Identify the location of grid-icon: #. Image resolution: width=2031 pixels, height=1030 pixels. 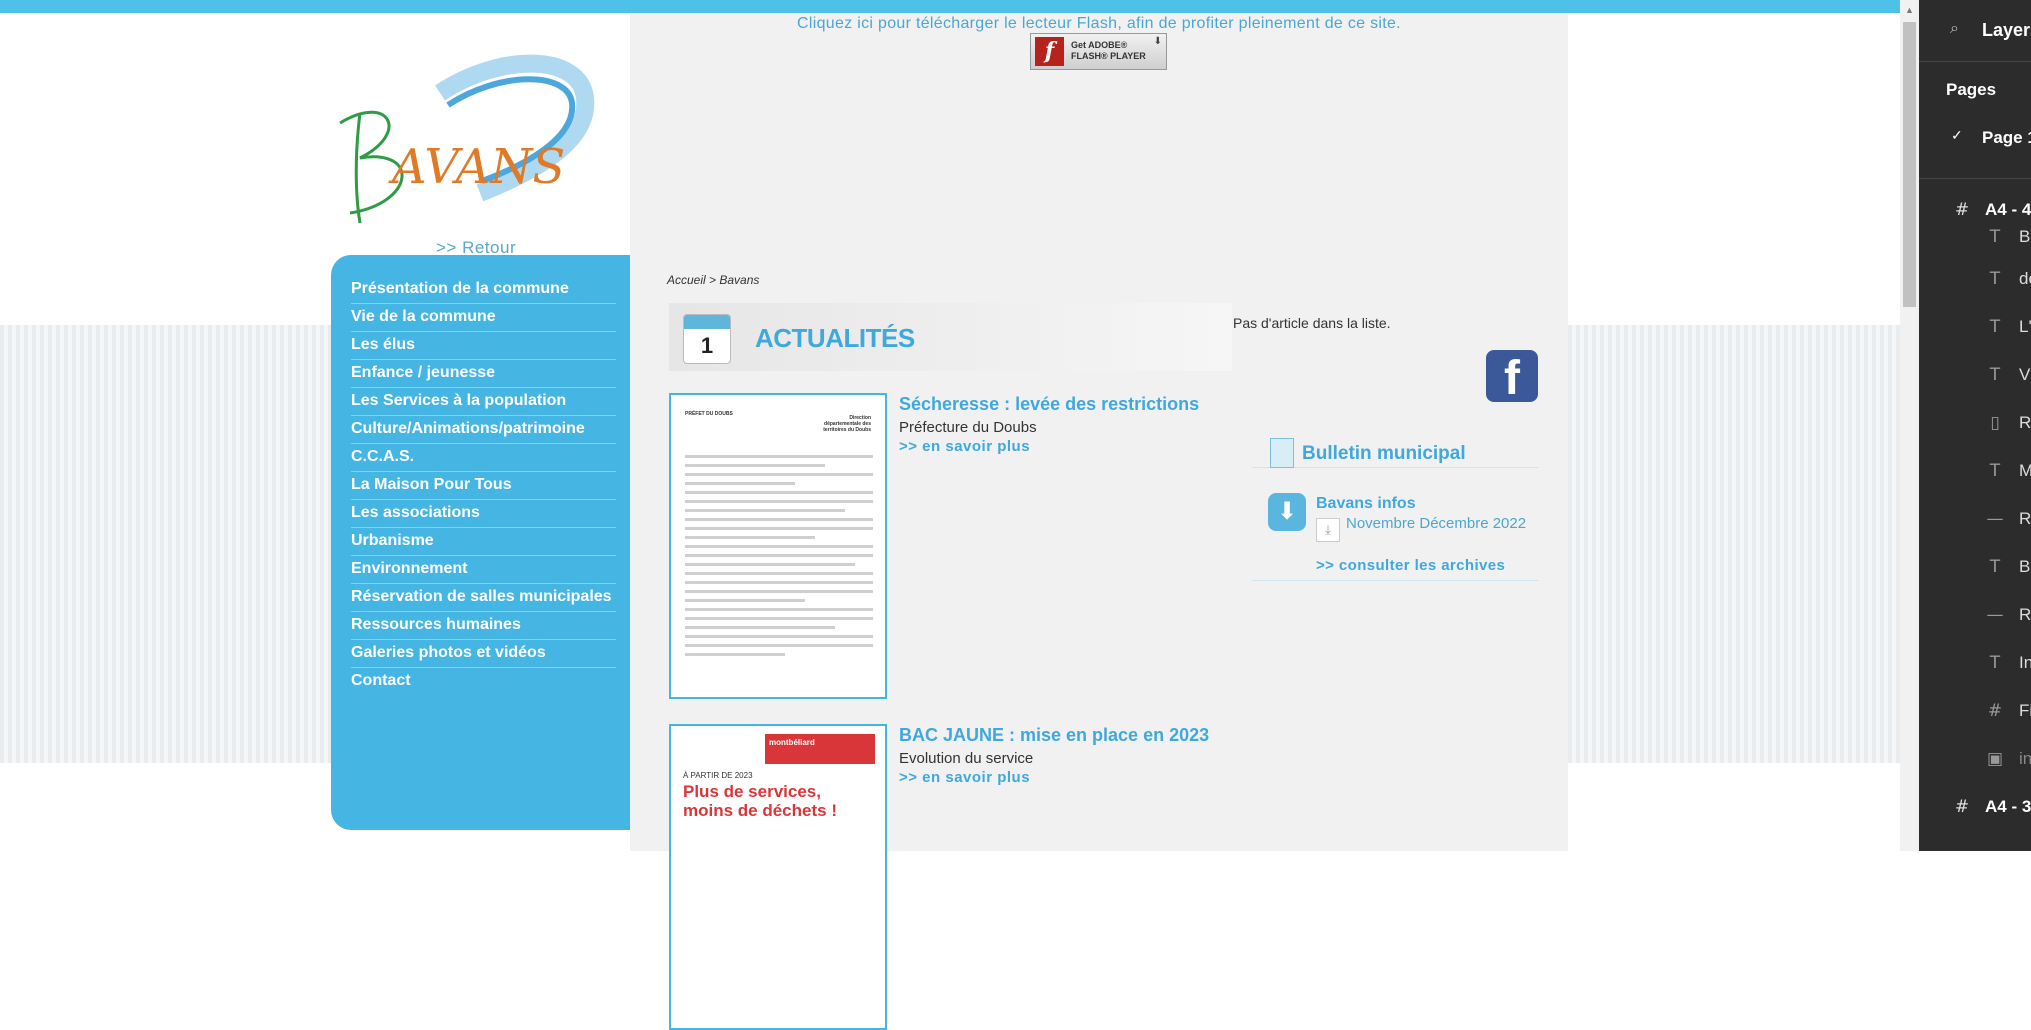
(1995, 711).